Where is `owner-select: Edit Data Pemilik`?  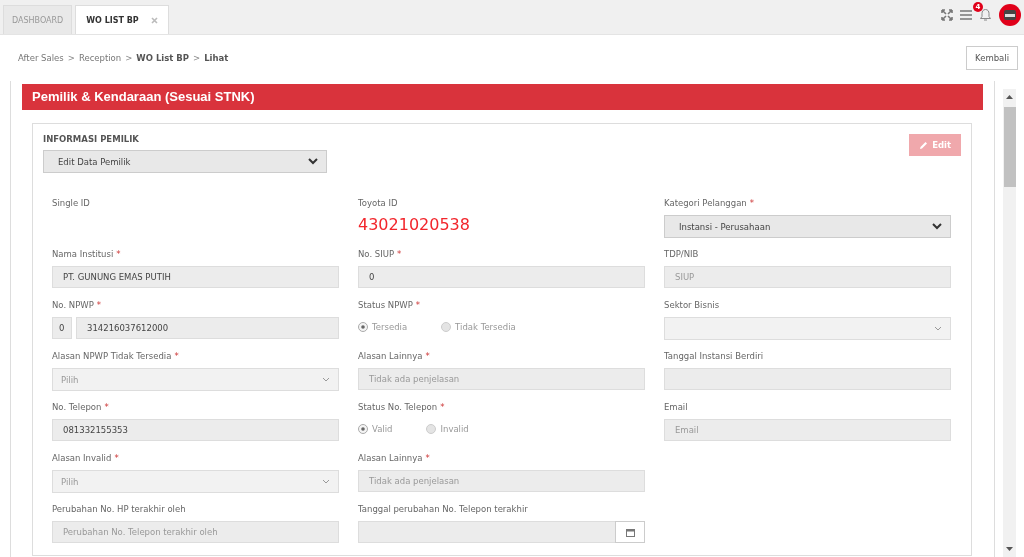
owner-select: Edit Data Pemilik is located at coordinates (185, 161).